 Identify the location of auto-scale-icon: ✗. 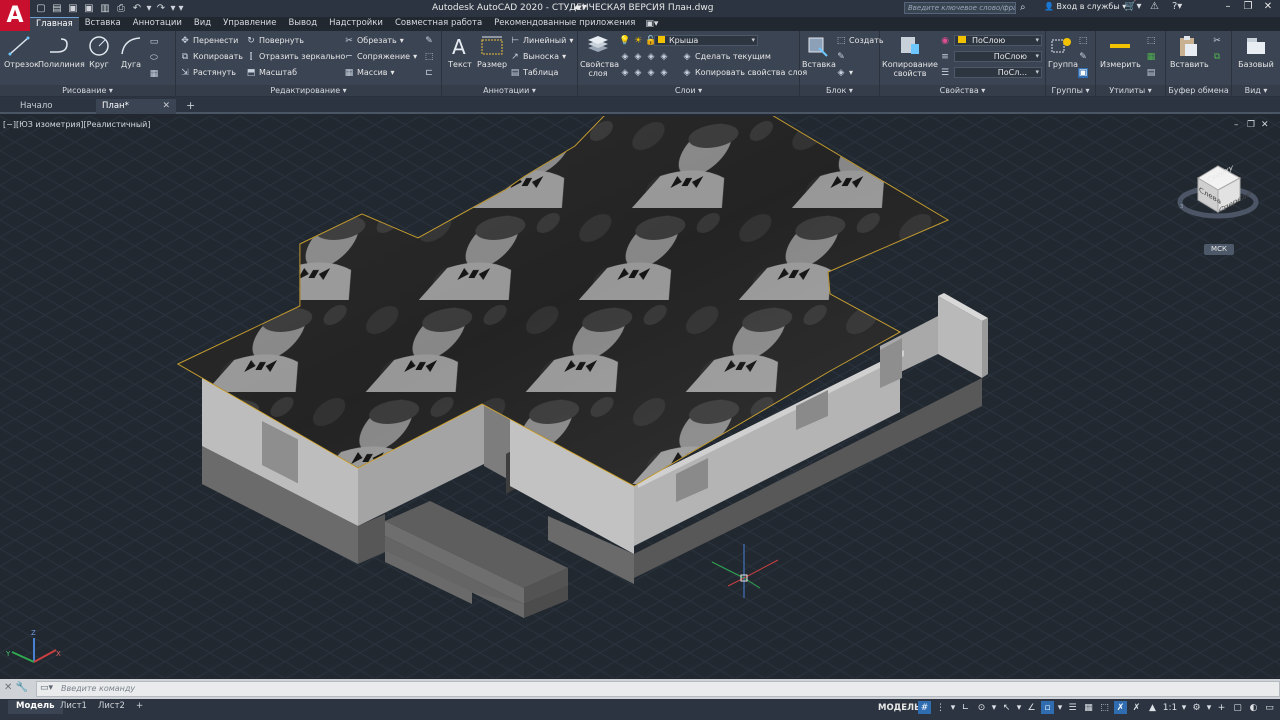
(1136, 707).